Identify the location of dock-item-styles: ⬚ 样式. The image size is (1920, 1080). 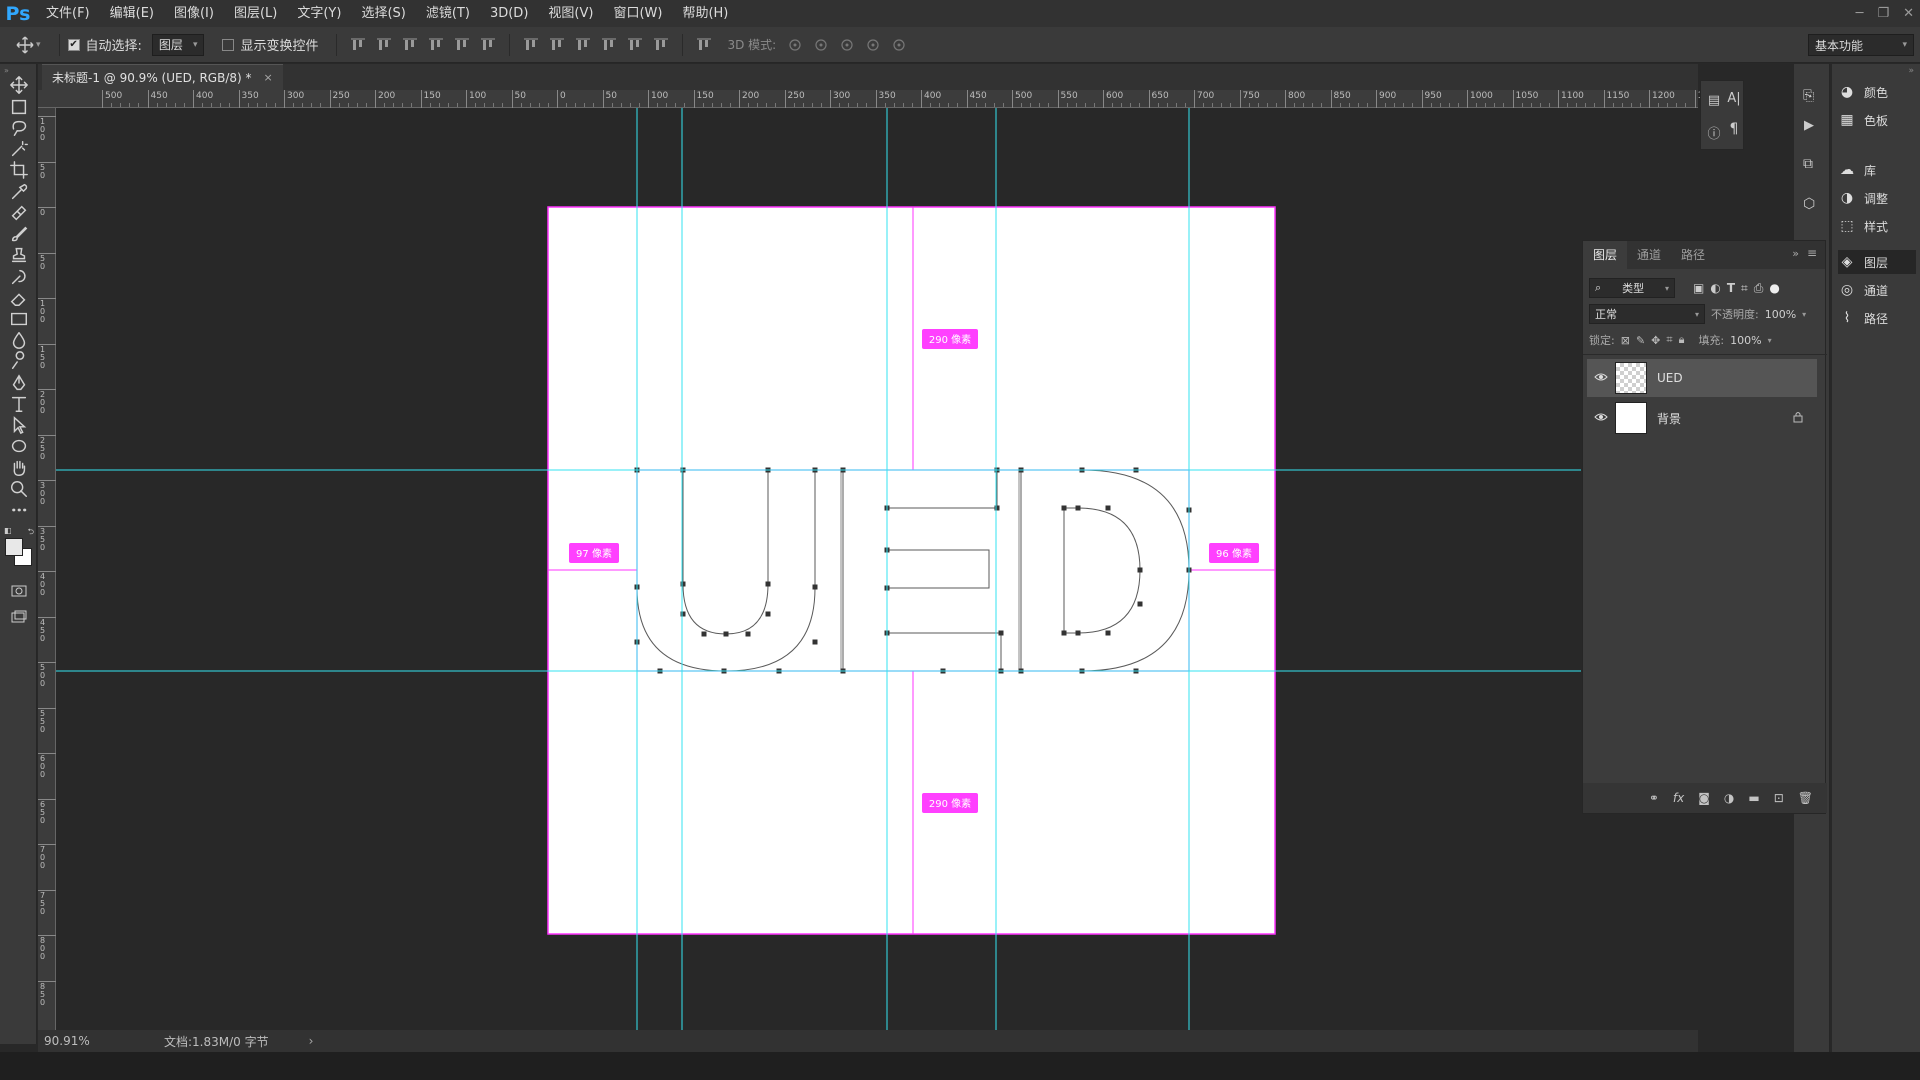
(1877, 226).